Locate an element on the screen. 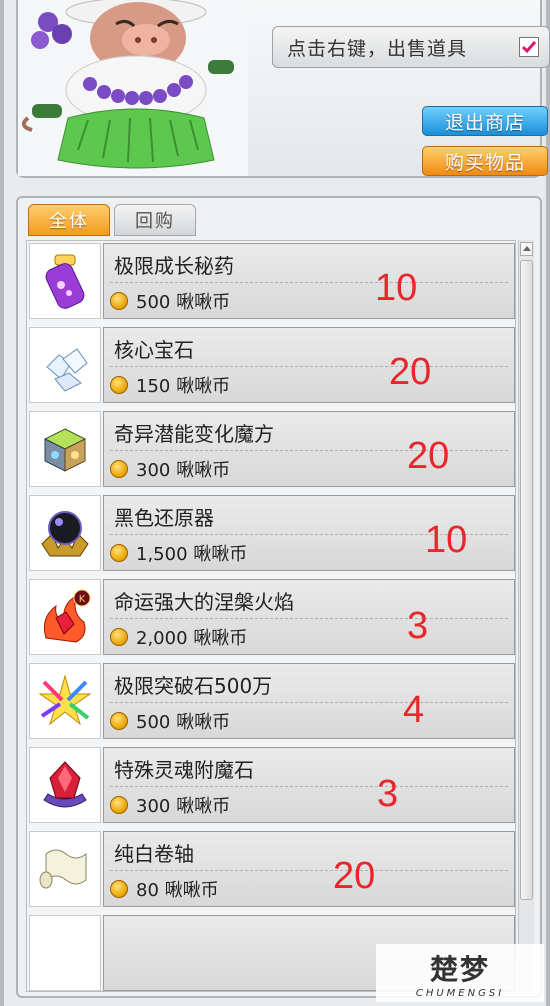 This screenshot has height=1006, width=550. item-info: 极限成长秘药 500 啾啾币 is located at coordinates (309, 281).